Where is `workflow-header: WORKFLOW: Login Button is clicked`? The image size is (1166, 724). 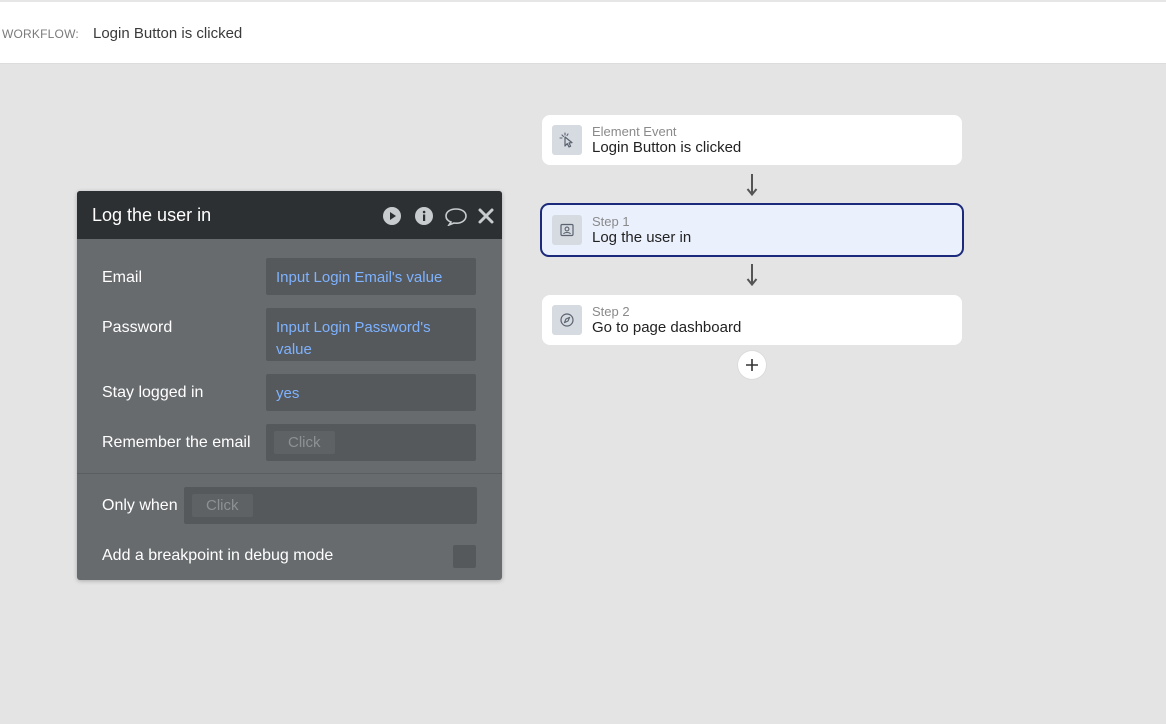 workflow-header: WORKFLOW: Login Button is clicked is located at coordinates (583, 32).